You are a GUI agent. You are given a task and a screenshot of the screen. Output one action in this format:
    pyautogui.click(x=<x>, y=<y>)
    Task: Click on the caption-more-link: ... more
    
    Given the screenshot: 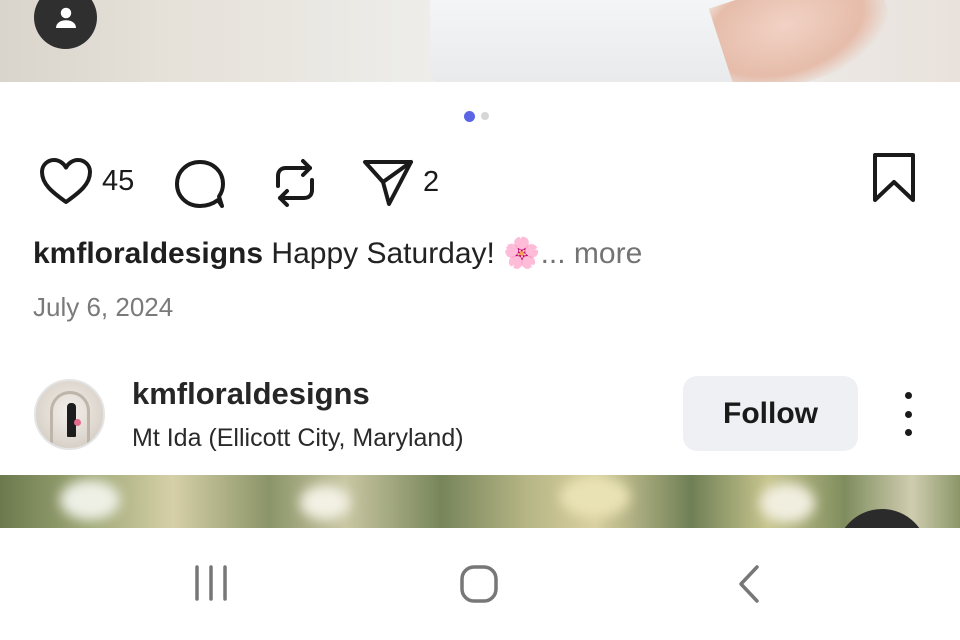 What is the action you would take?
    pyautogui.click(x=592, y=253)
    